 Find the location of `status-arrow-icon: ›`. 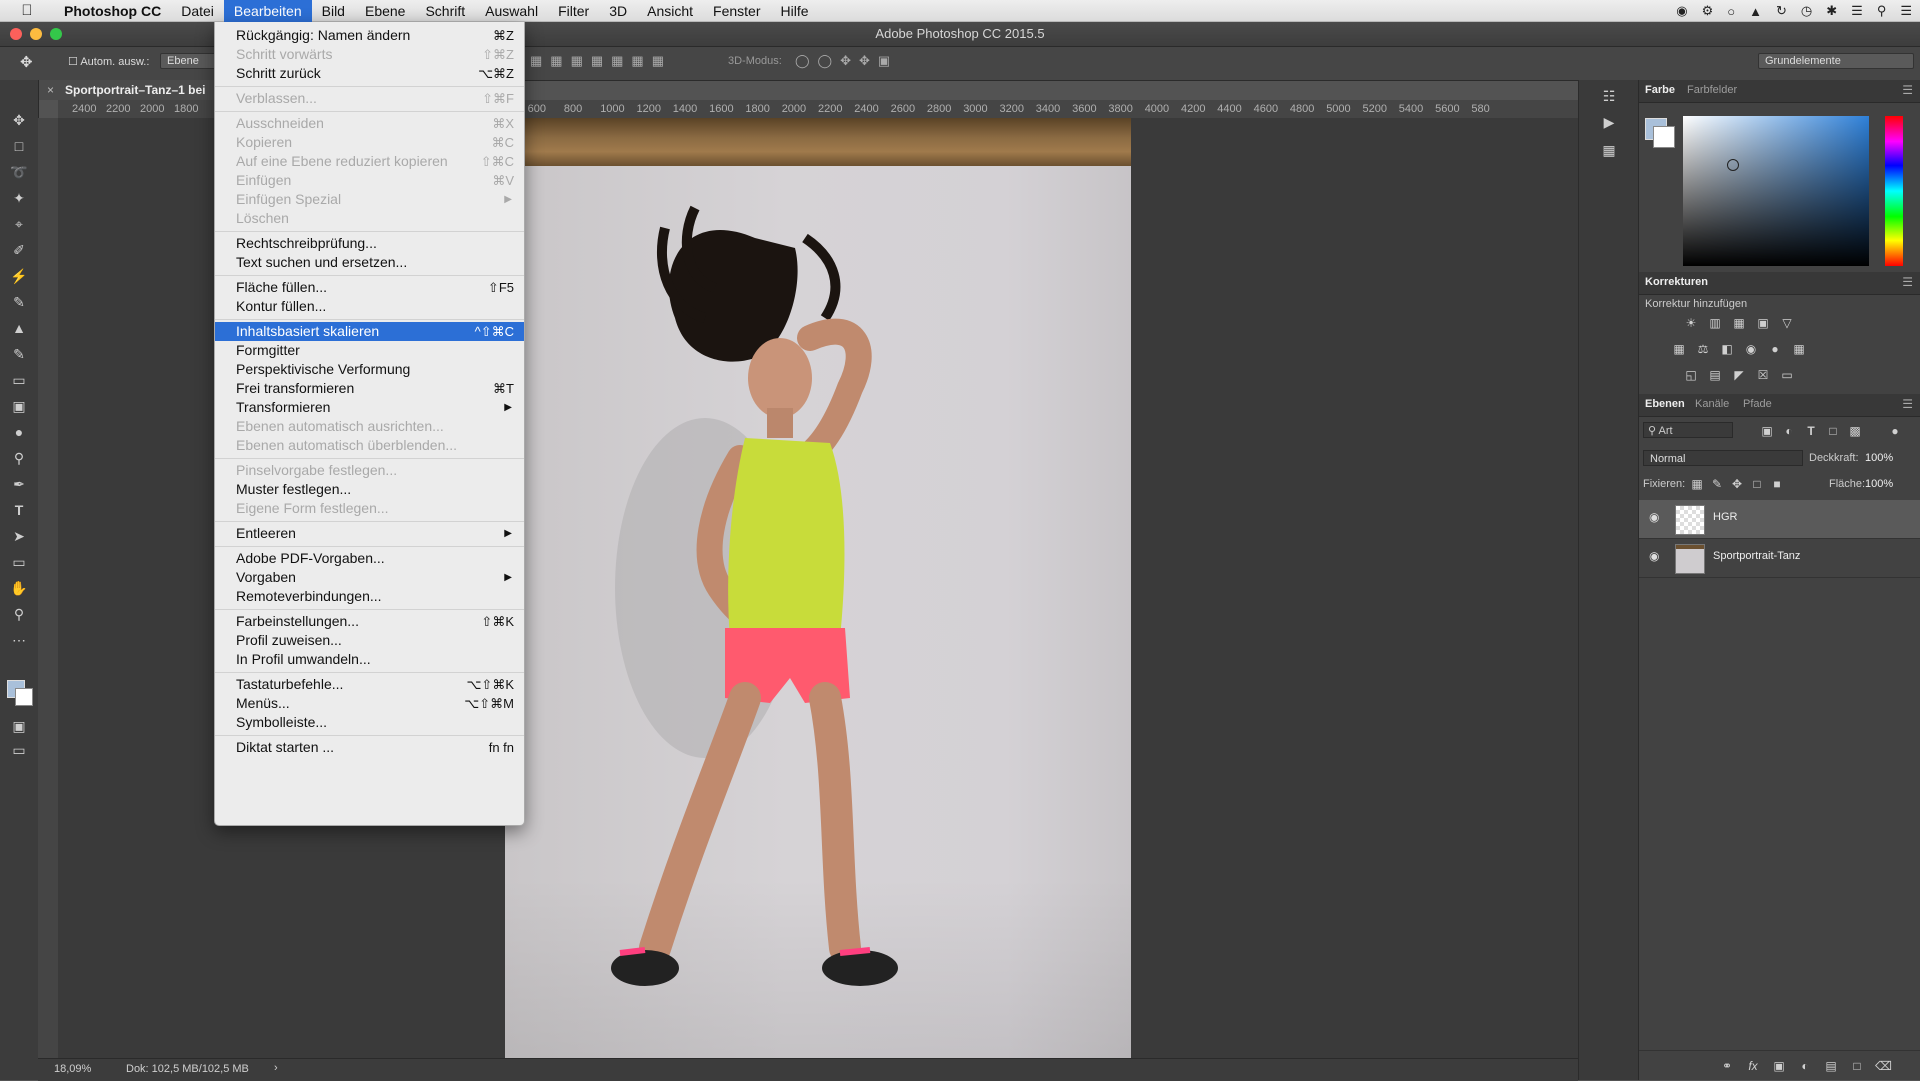

status-arrow-icon: › is located at coordinates (276, 1068).